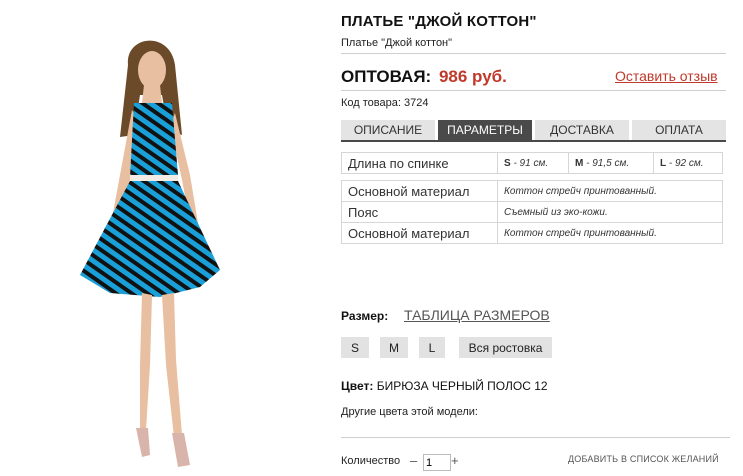 The height and width of the screenshot is (476, 743). Describe the element at coordinates (462, 386) in the screenshot. I see `color-value: БИРЮЗА ЧЕРНЫЙ ПОЛОС 12` at that location.